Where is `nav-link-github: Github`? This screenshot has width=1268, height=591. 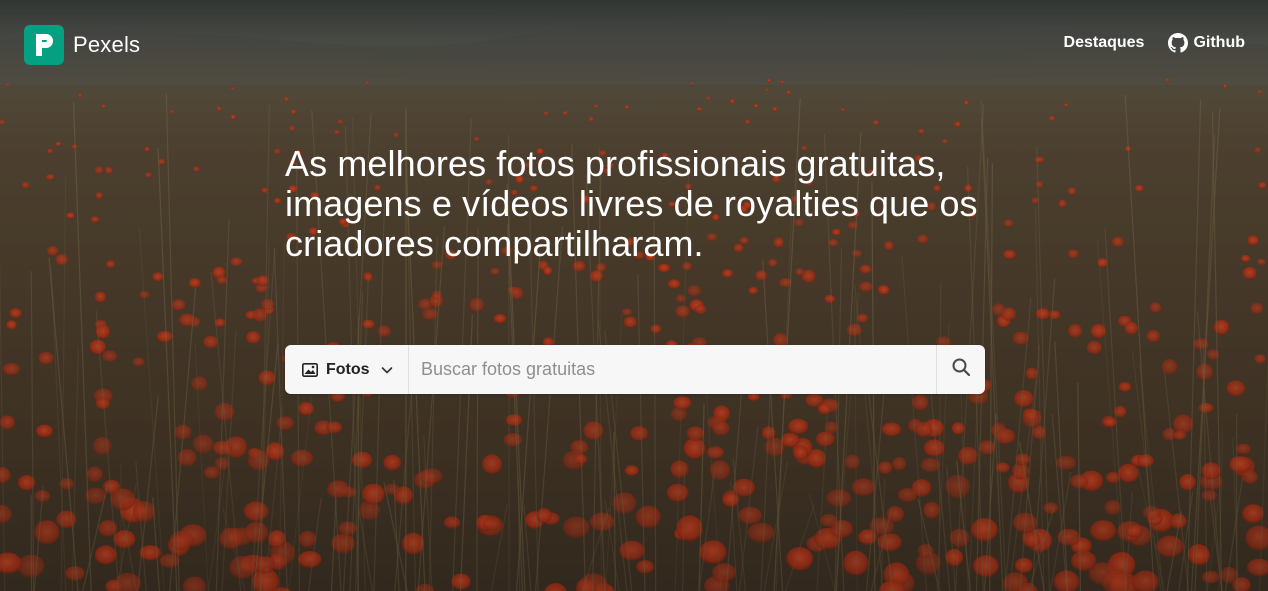
nav-link-github: Github is located at coordinates (1206, 43).